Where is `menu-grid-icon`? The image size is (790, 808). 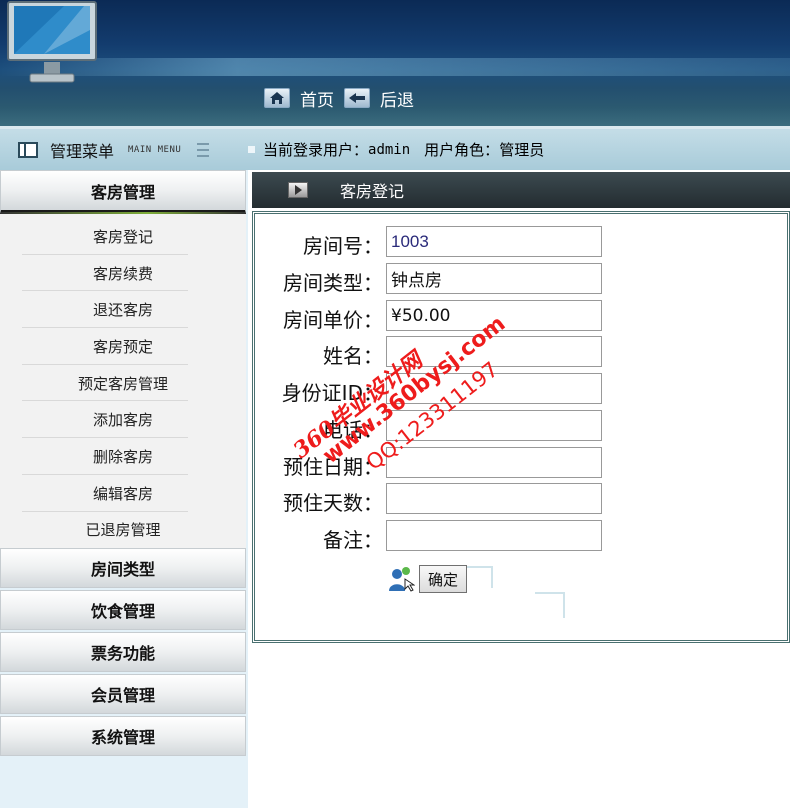 menu-grid-icon is located at coordinates (28, 149).